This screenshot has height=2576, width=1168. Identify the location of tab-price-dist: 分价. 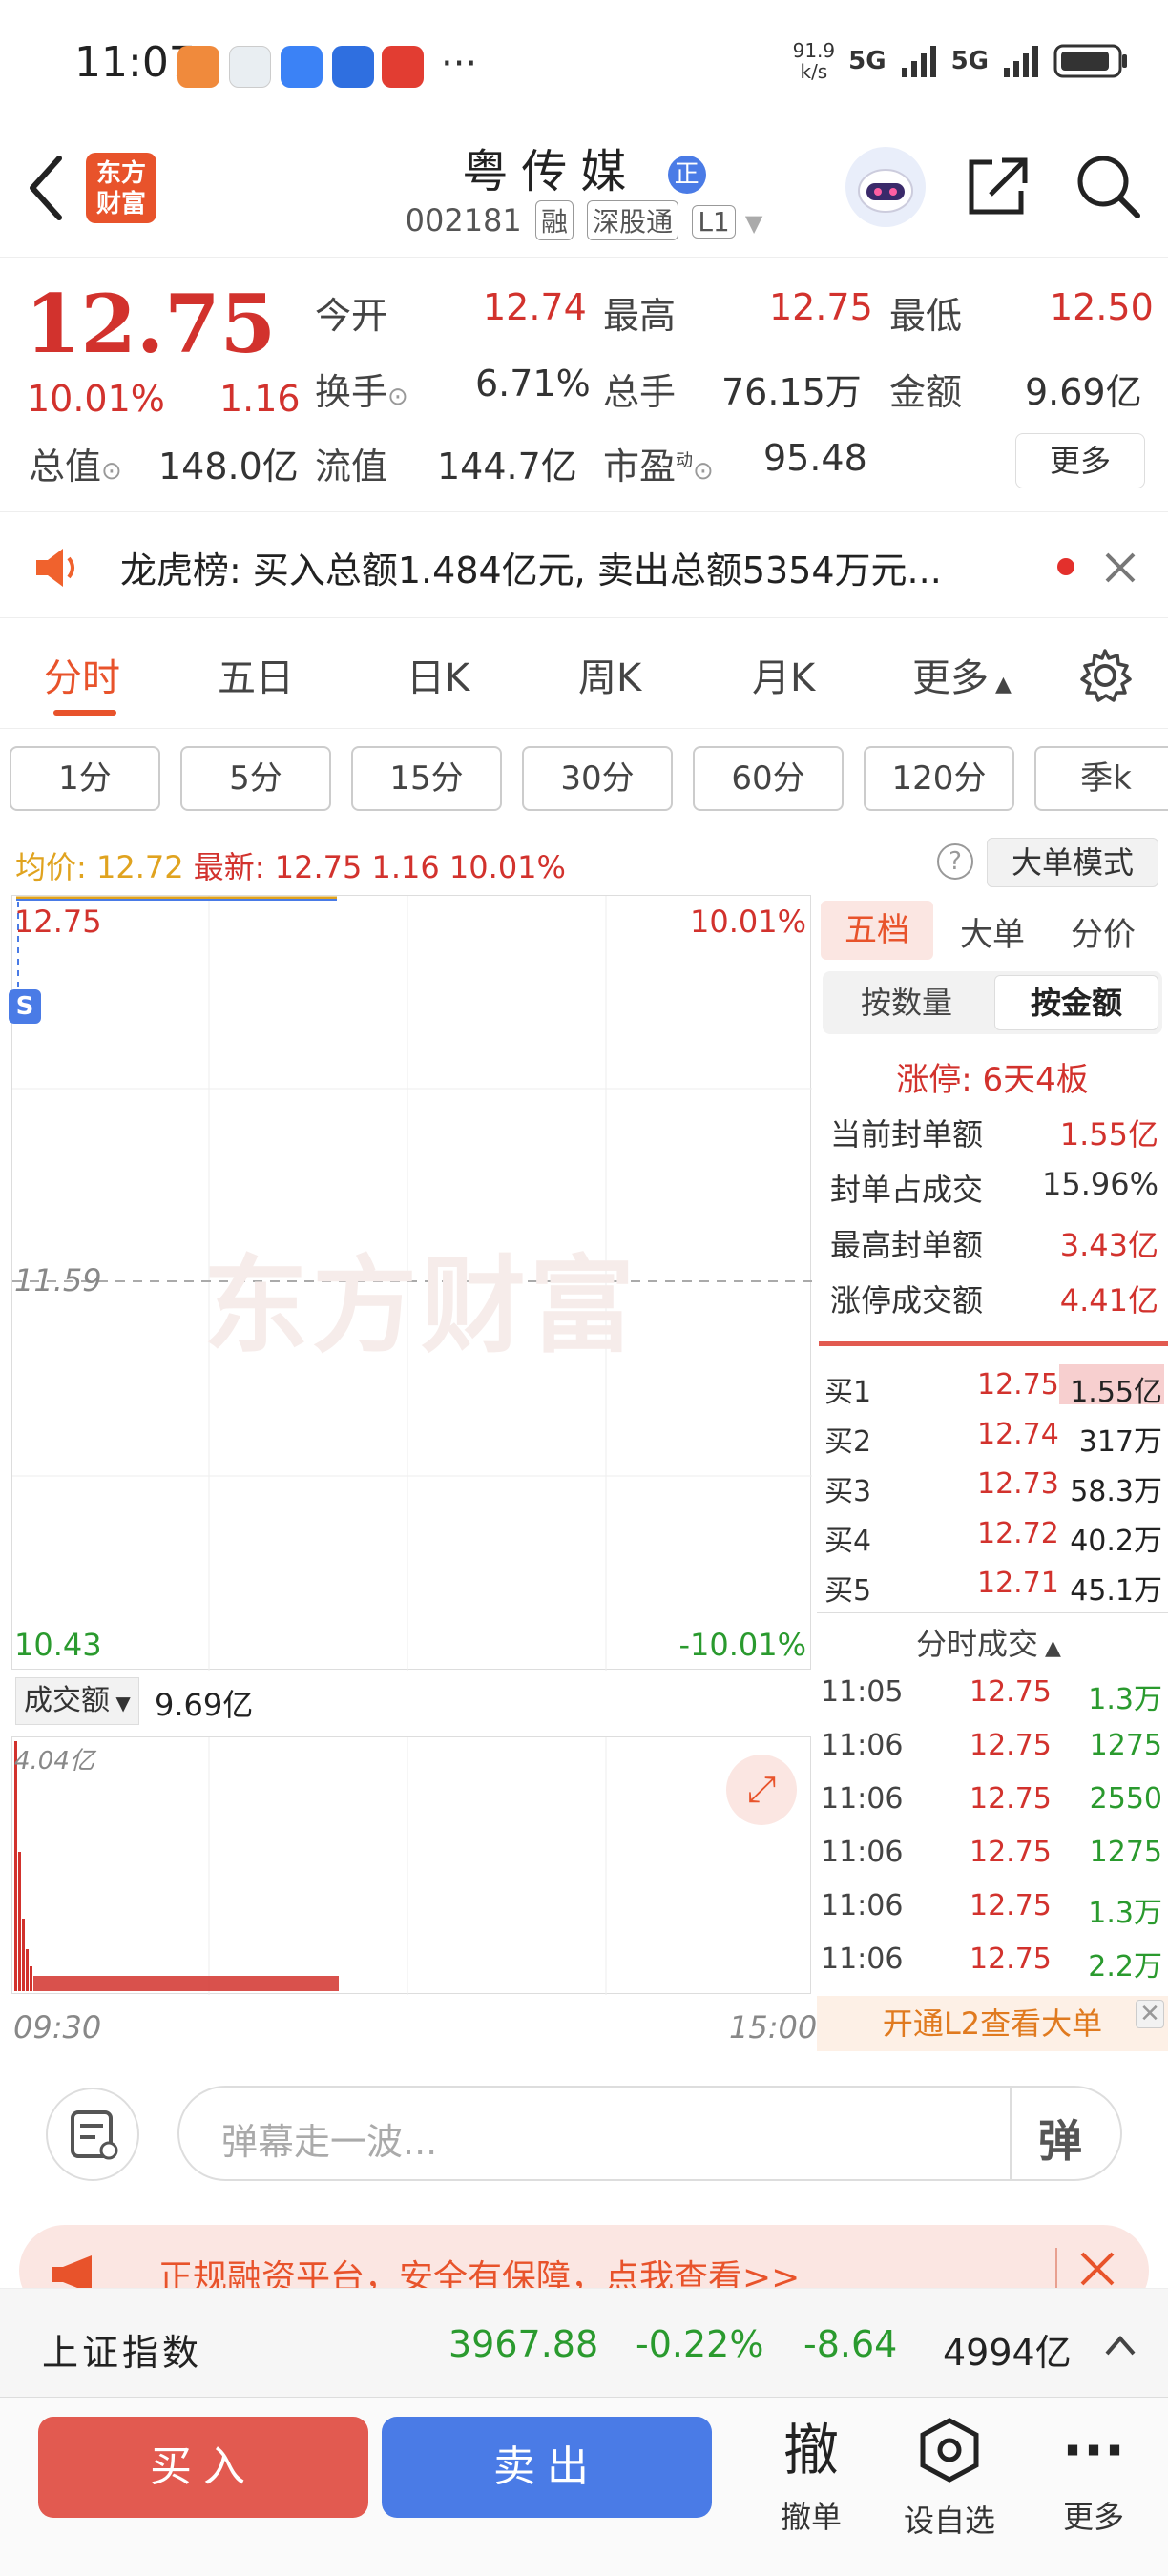
(1103, 931).